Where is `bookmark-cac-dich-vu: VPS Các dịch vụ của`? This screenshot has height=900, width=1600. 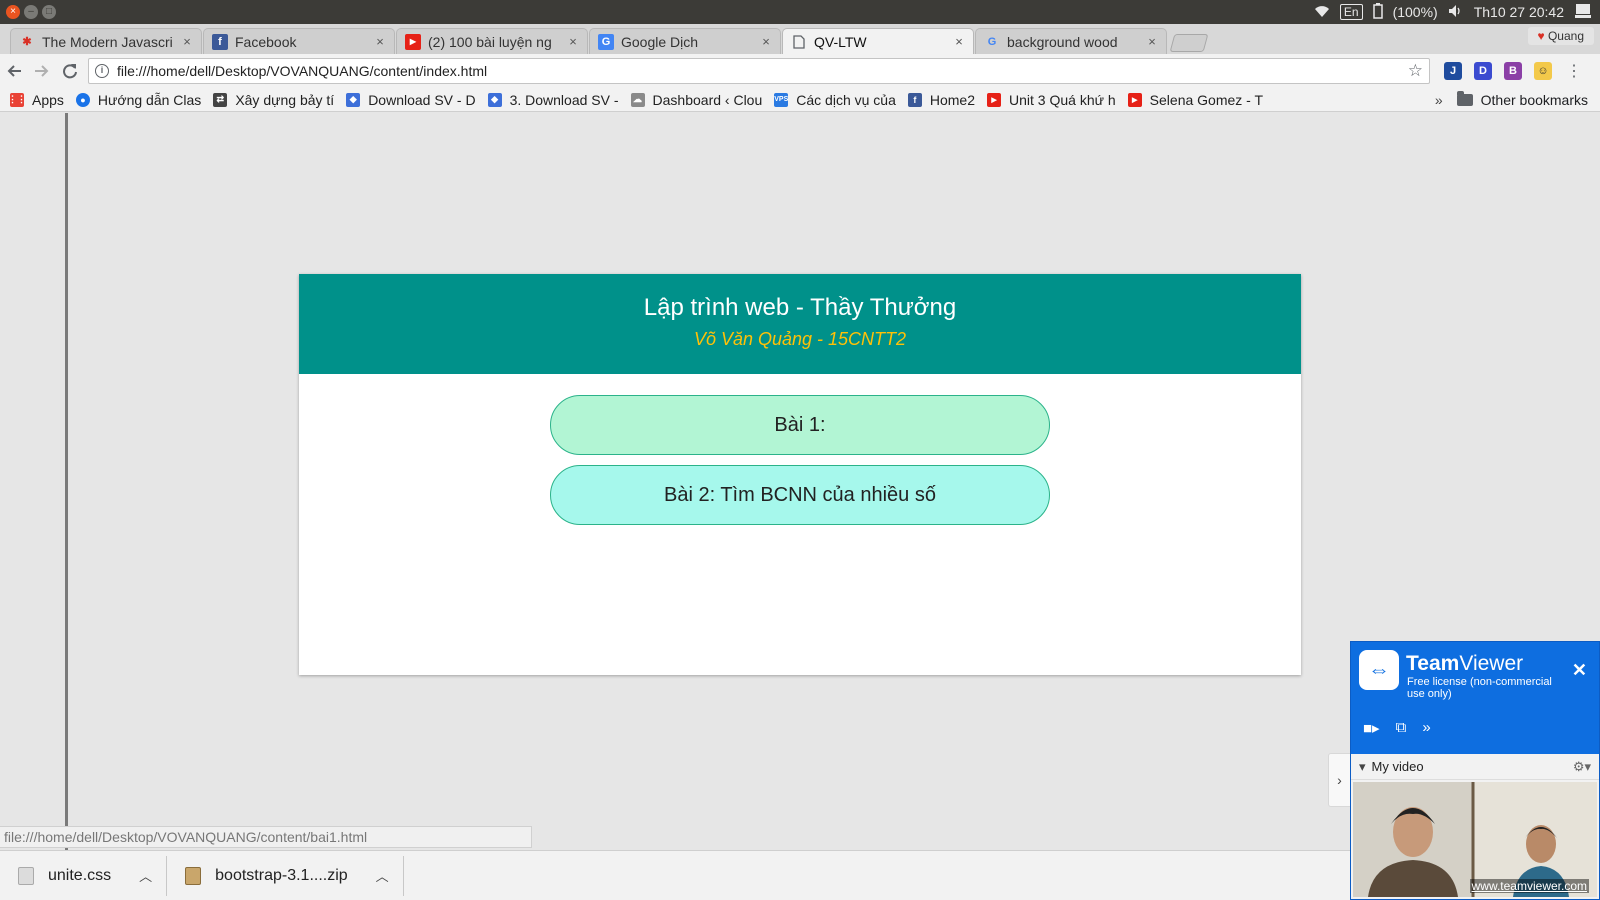 bookmark-cac-dich-vu: VPS Các dịch vụ của is located at coordinates (835, 100).